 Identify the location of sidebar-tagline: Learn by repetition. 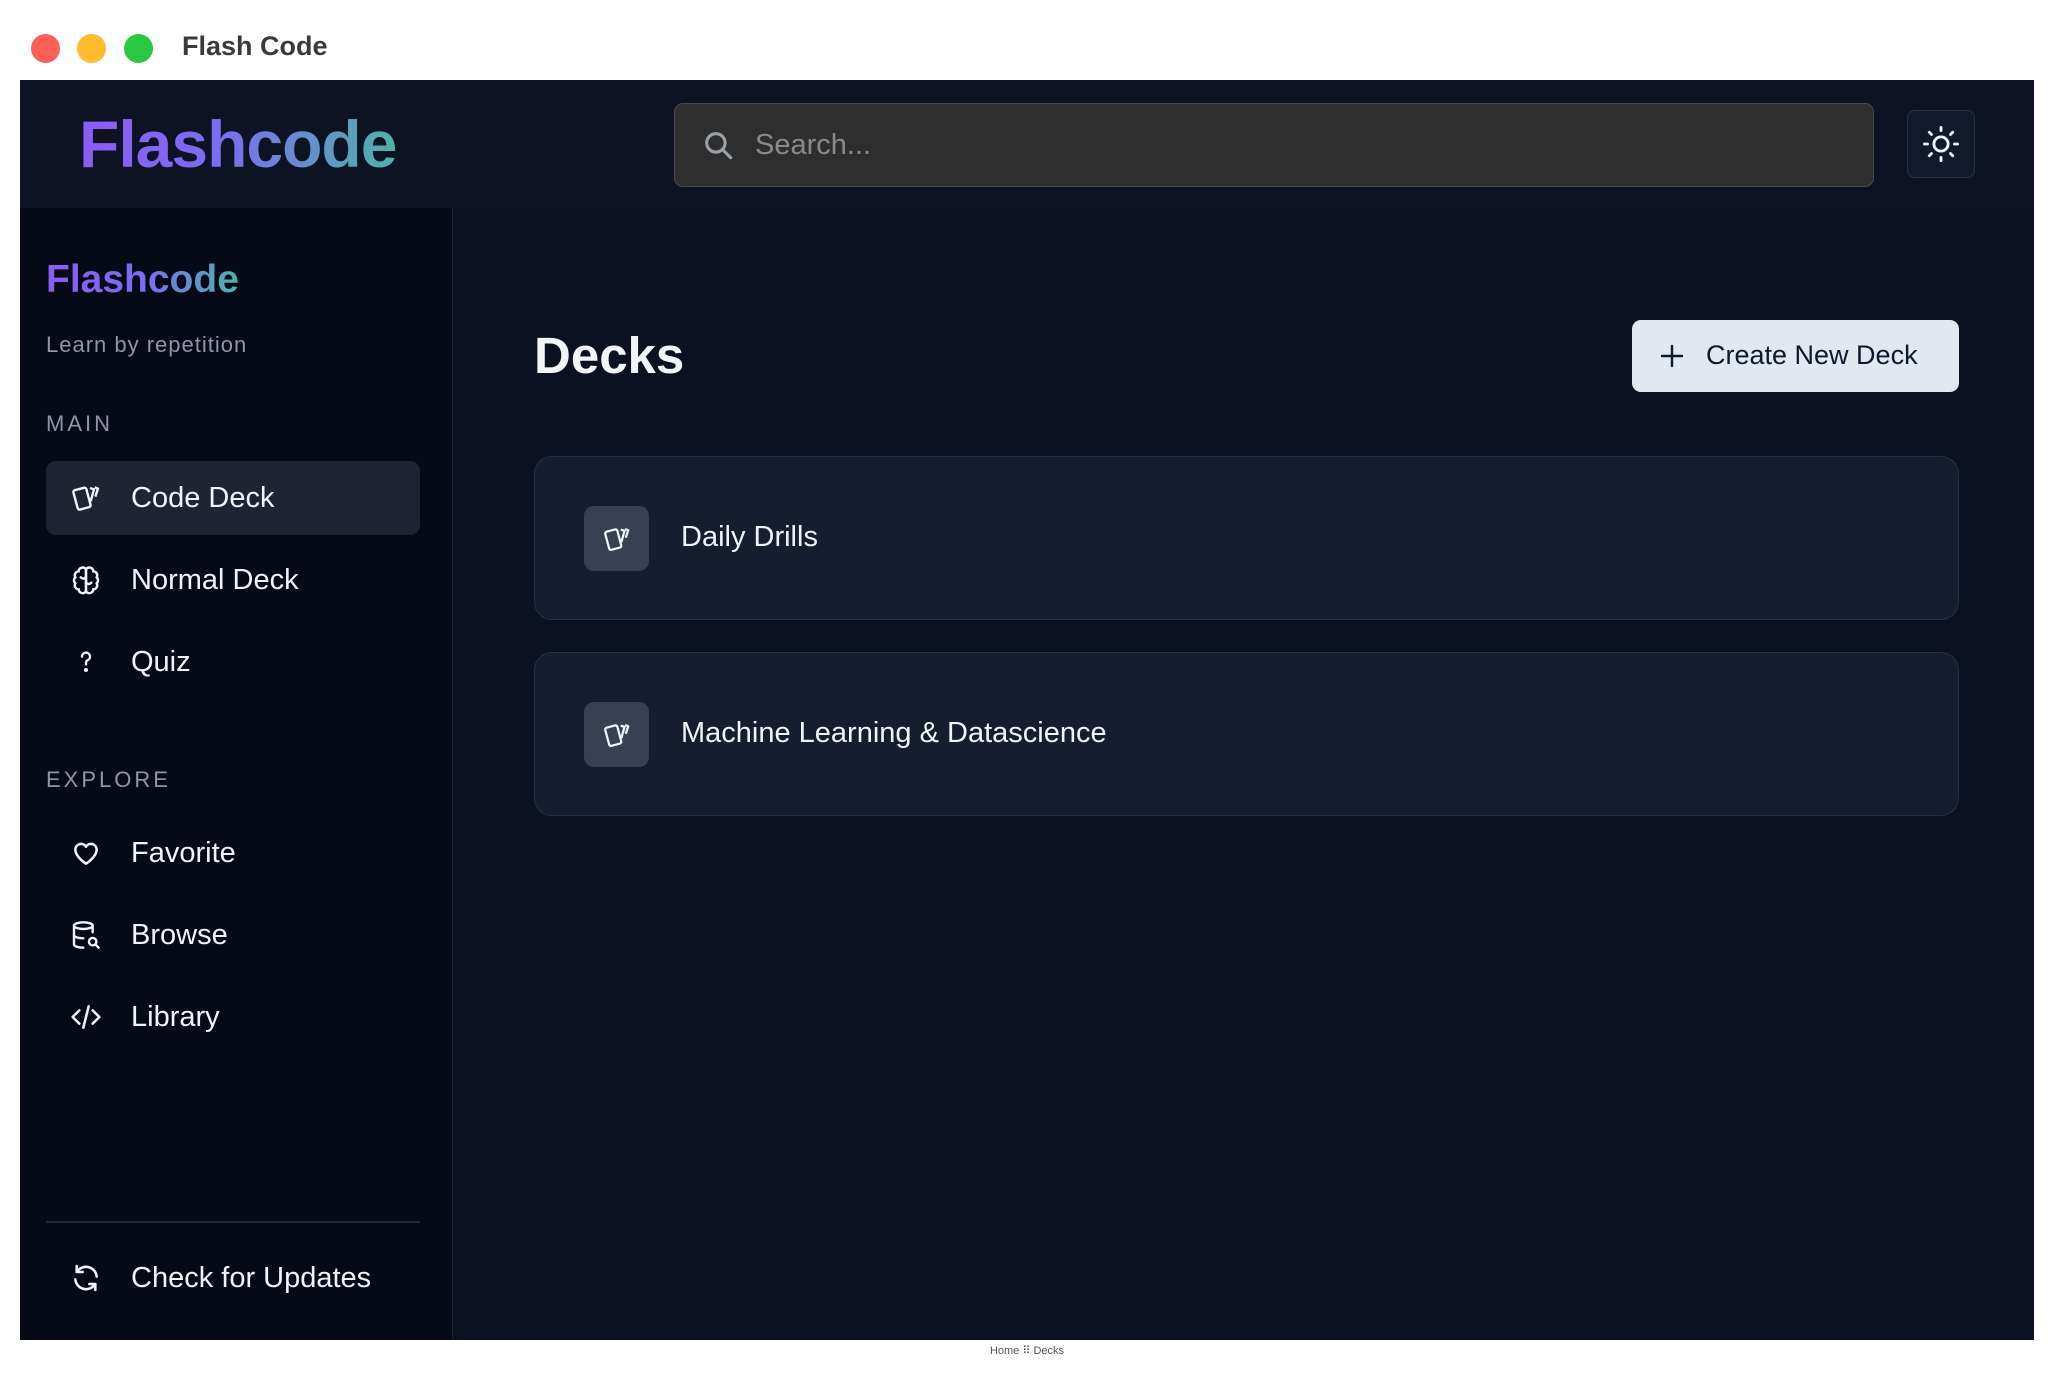
(147, 344).